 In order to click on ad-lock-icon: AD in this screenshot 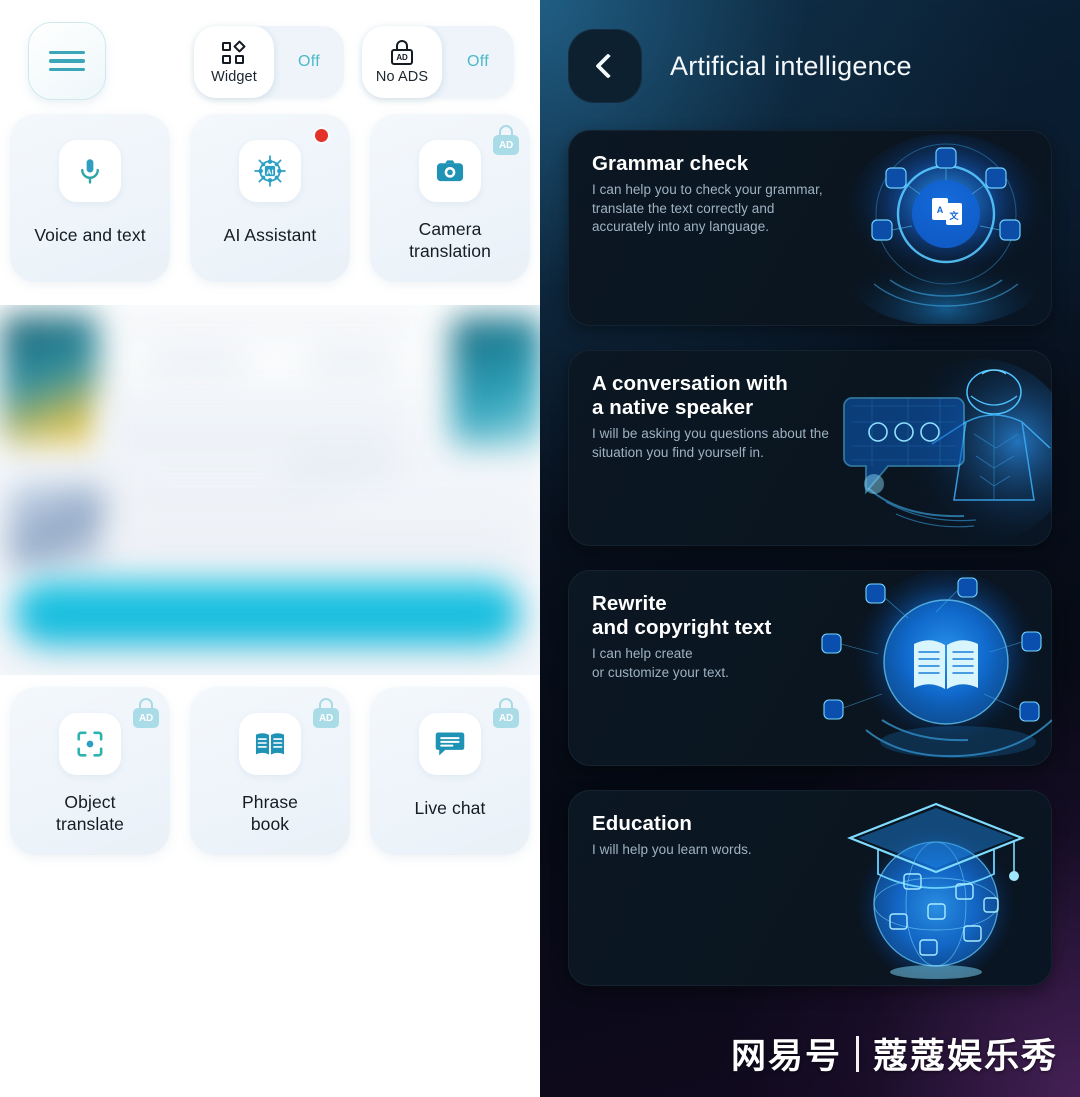, I will do `click(402, 53)`.